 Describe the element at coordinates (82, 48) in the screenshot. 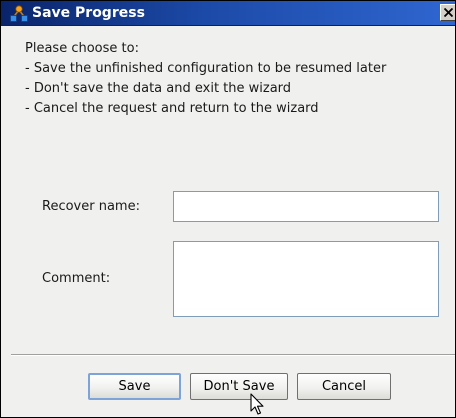

I see `instruction-line: Please choose to:` at that location.